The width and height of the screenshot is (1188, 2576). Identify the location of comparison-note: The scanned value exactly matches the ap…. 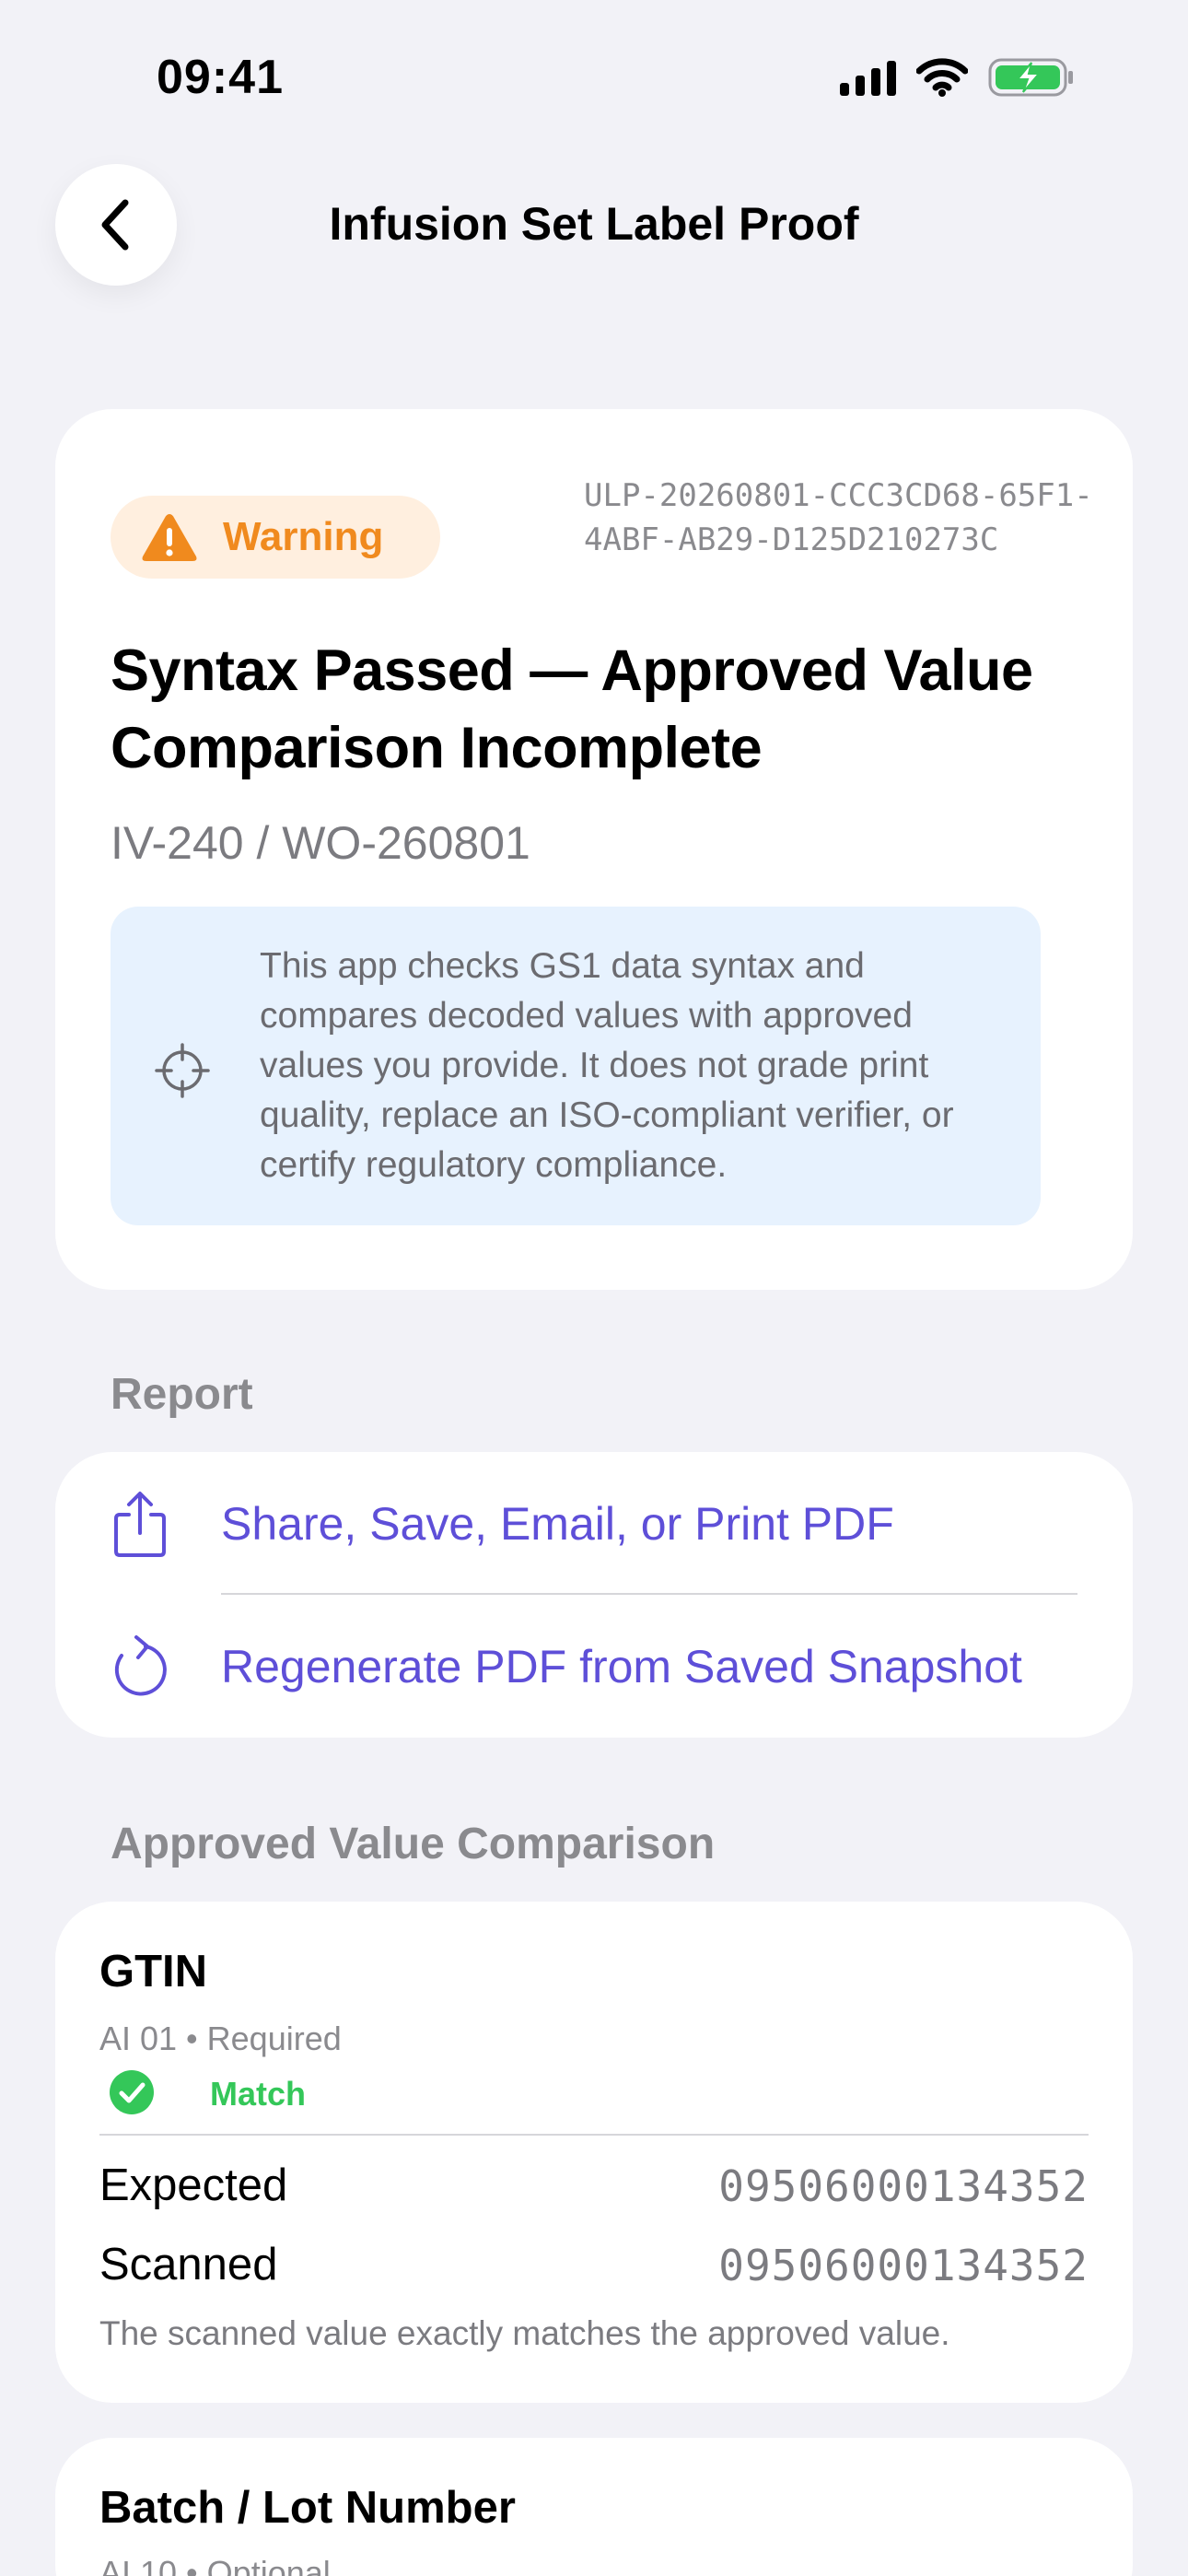
(524, 2333).